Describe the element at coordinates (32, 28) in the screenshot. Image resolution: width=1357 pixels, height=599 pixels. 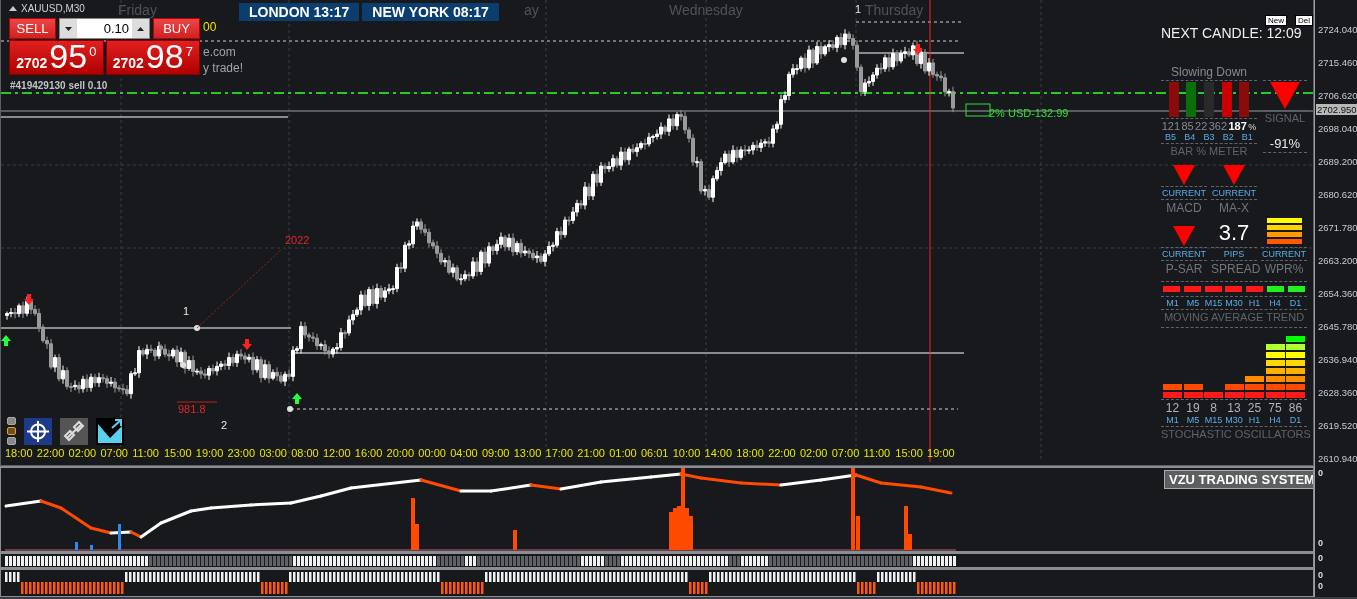
I see `sell-button: SELL` at that location.